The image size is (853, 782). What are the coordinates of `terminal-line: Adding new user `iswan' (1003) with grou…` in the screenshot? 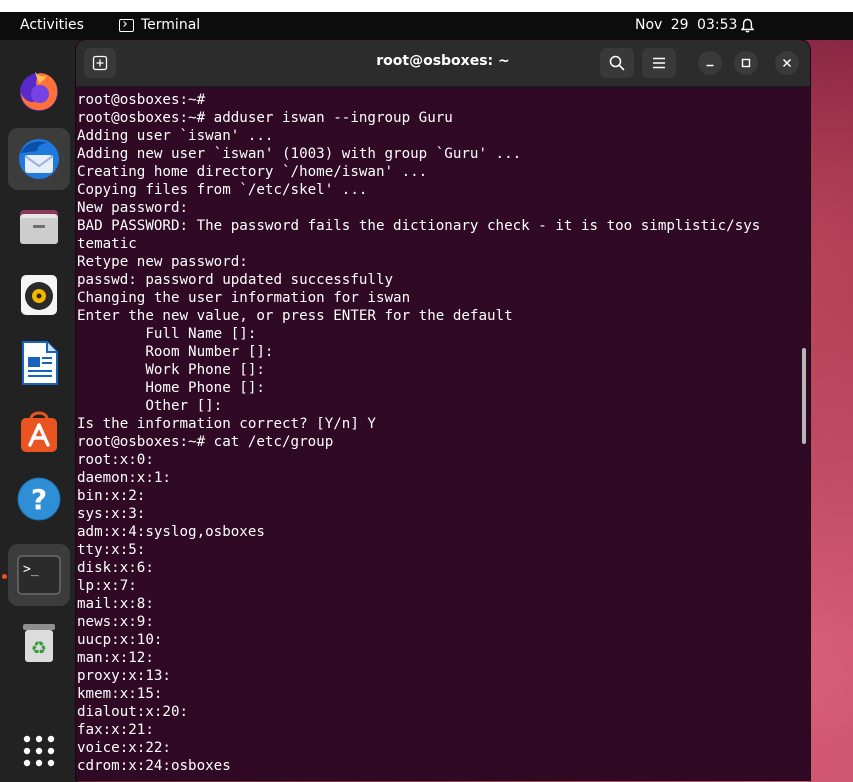 It's located at (299, 154).